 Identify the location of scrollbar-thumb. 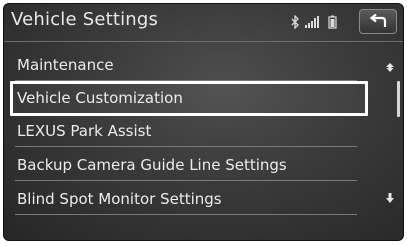
(398, 99).